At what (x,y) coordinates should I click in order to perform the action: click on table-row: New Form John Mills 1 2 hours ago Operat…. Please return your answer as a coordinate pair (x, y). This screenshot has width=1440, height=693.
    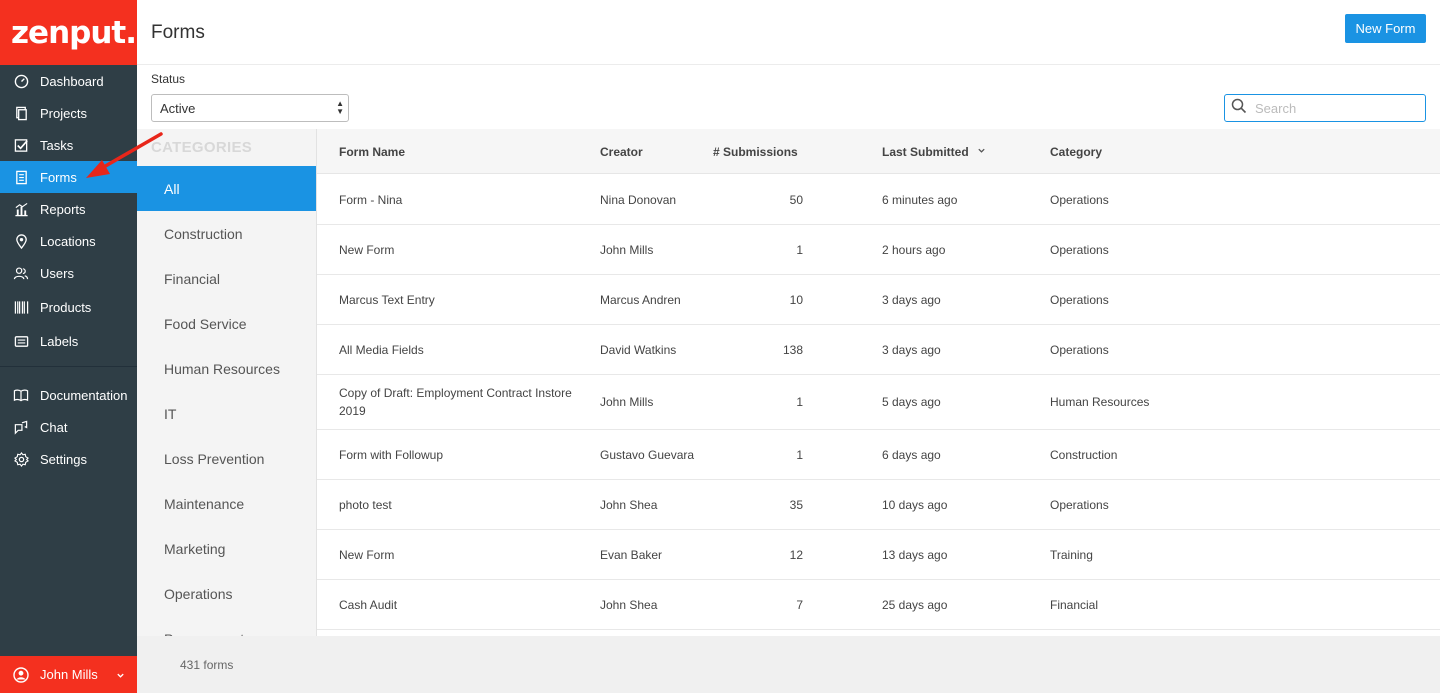
    Looking at the image, I should click on (878, 250).